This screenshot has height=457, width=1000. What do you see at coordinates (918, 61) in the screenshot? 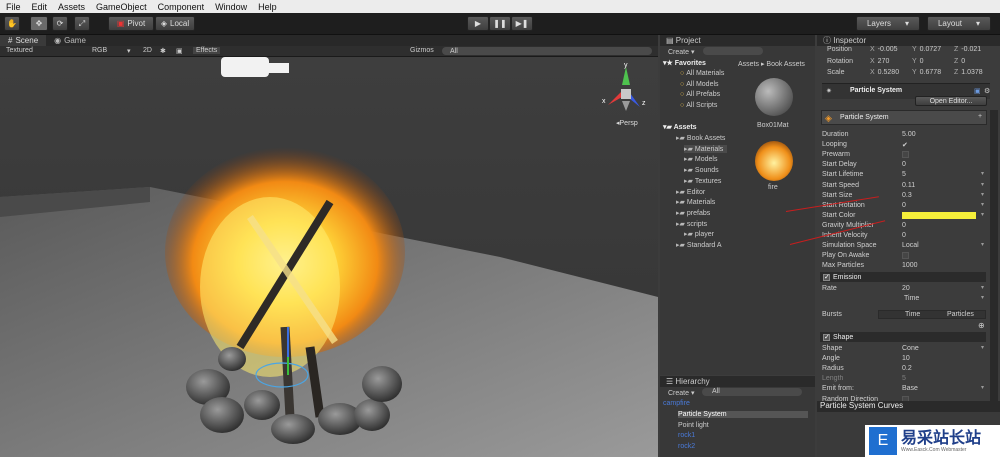
I see `transform-field-y: Y0` at bounding box center [918, 61].